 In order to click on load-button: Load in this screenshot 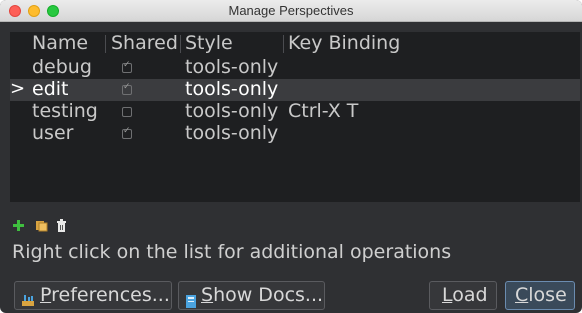, I will do `click(463, 295)`.